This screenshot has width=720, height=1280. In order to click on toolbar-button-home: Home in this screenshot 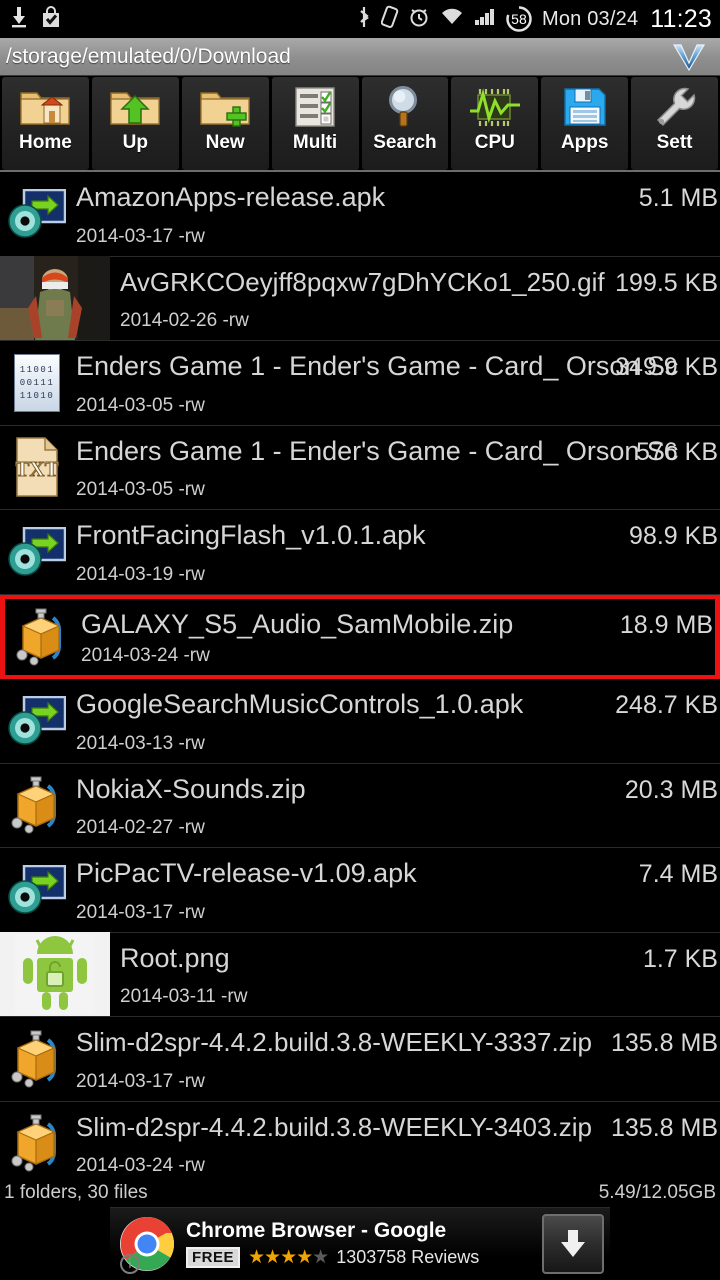, I will do `click(45, 123)`.